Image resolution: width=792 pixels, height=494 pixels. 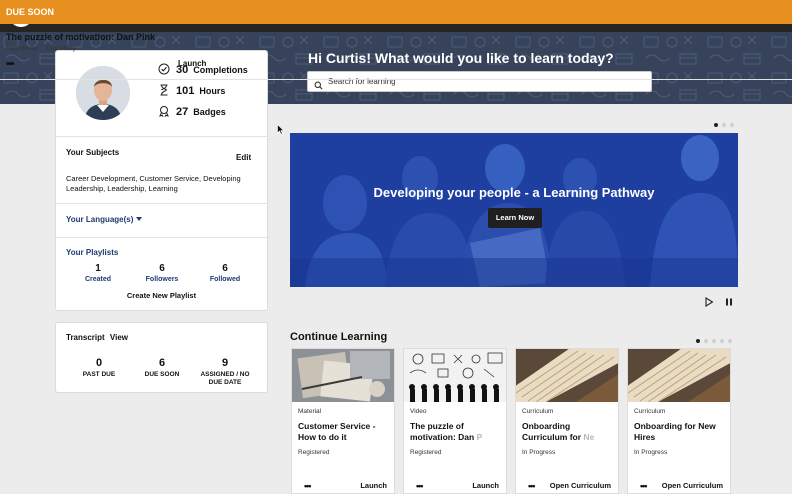 What do you see at coordinates (729, 300) in the screenshot?
I see `pause-icon` at bounding box center [729, 300].